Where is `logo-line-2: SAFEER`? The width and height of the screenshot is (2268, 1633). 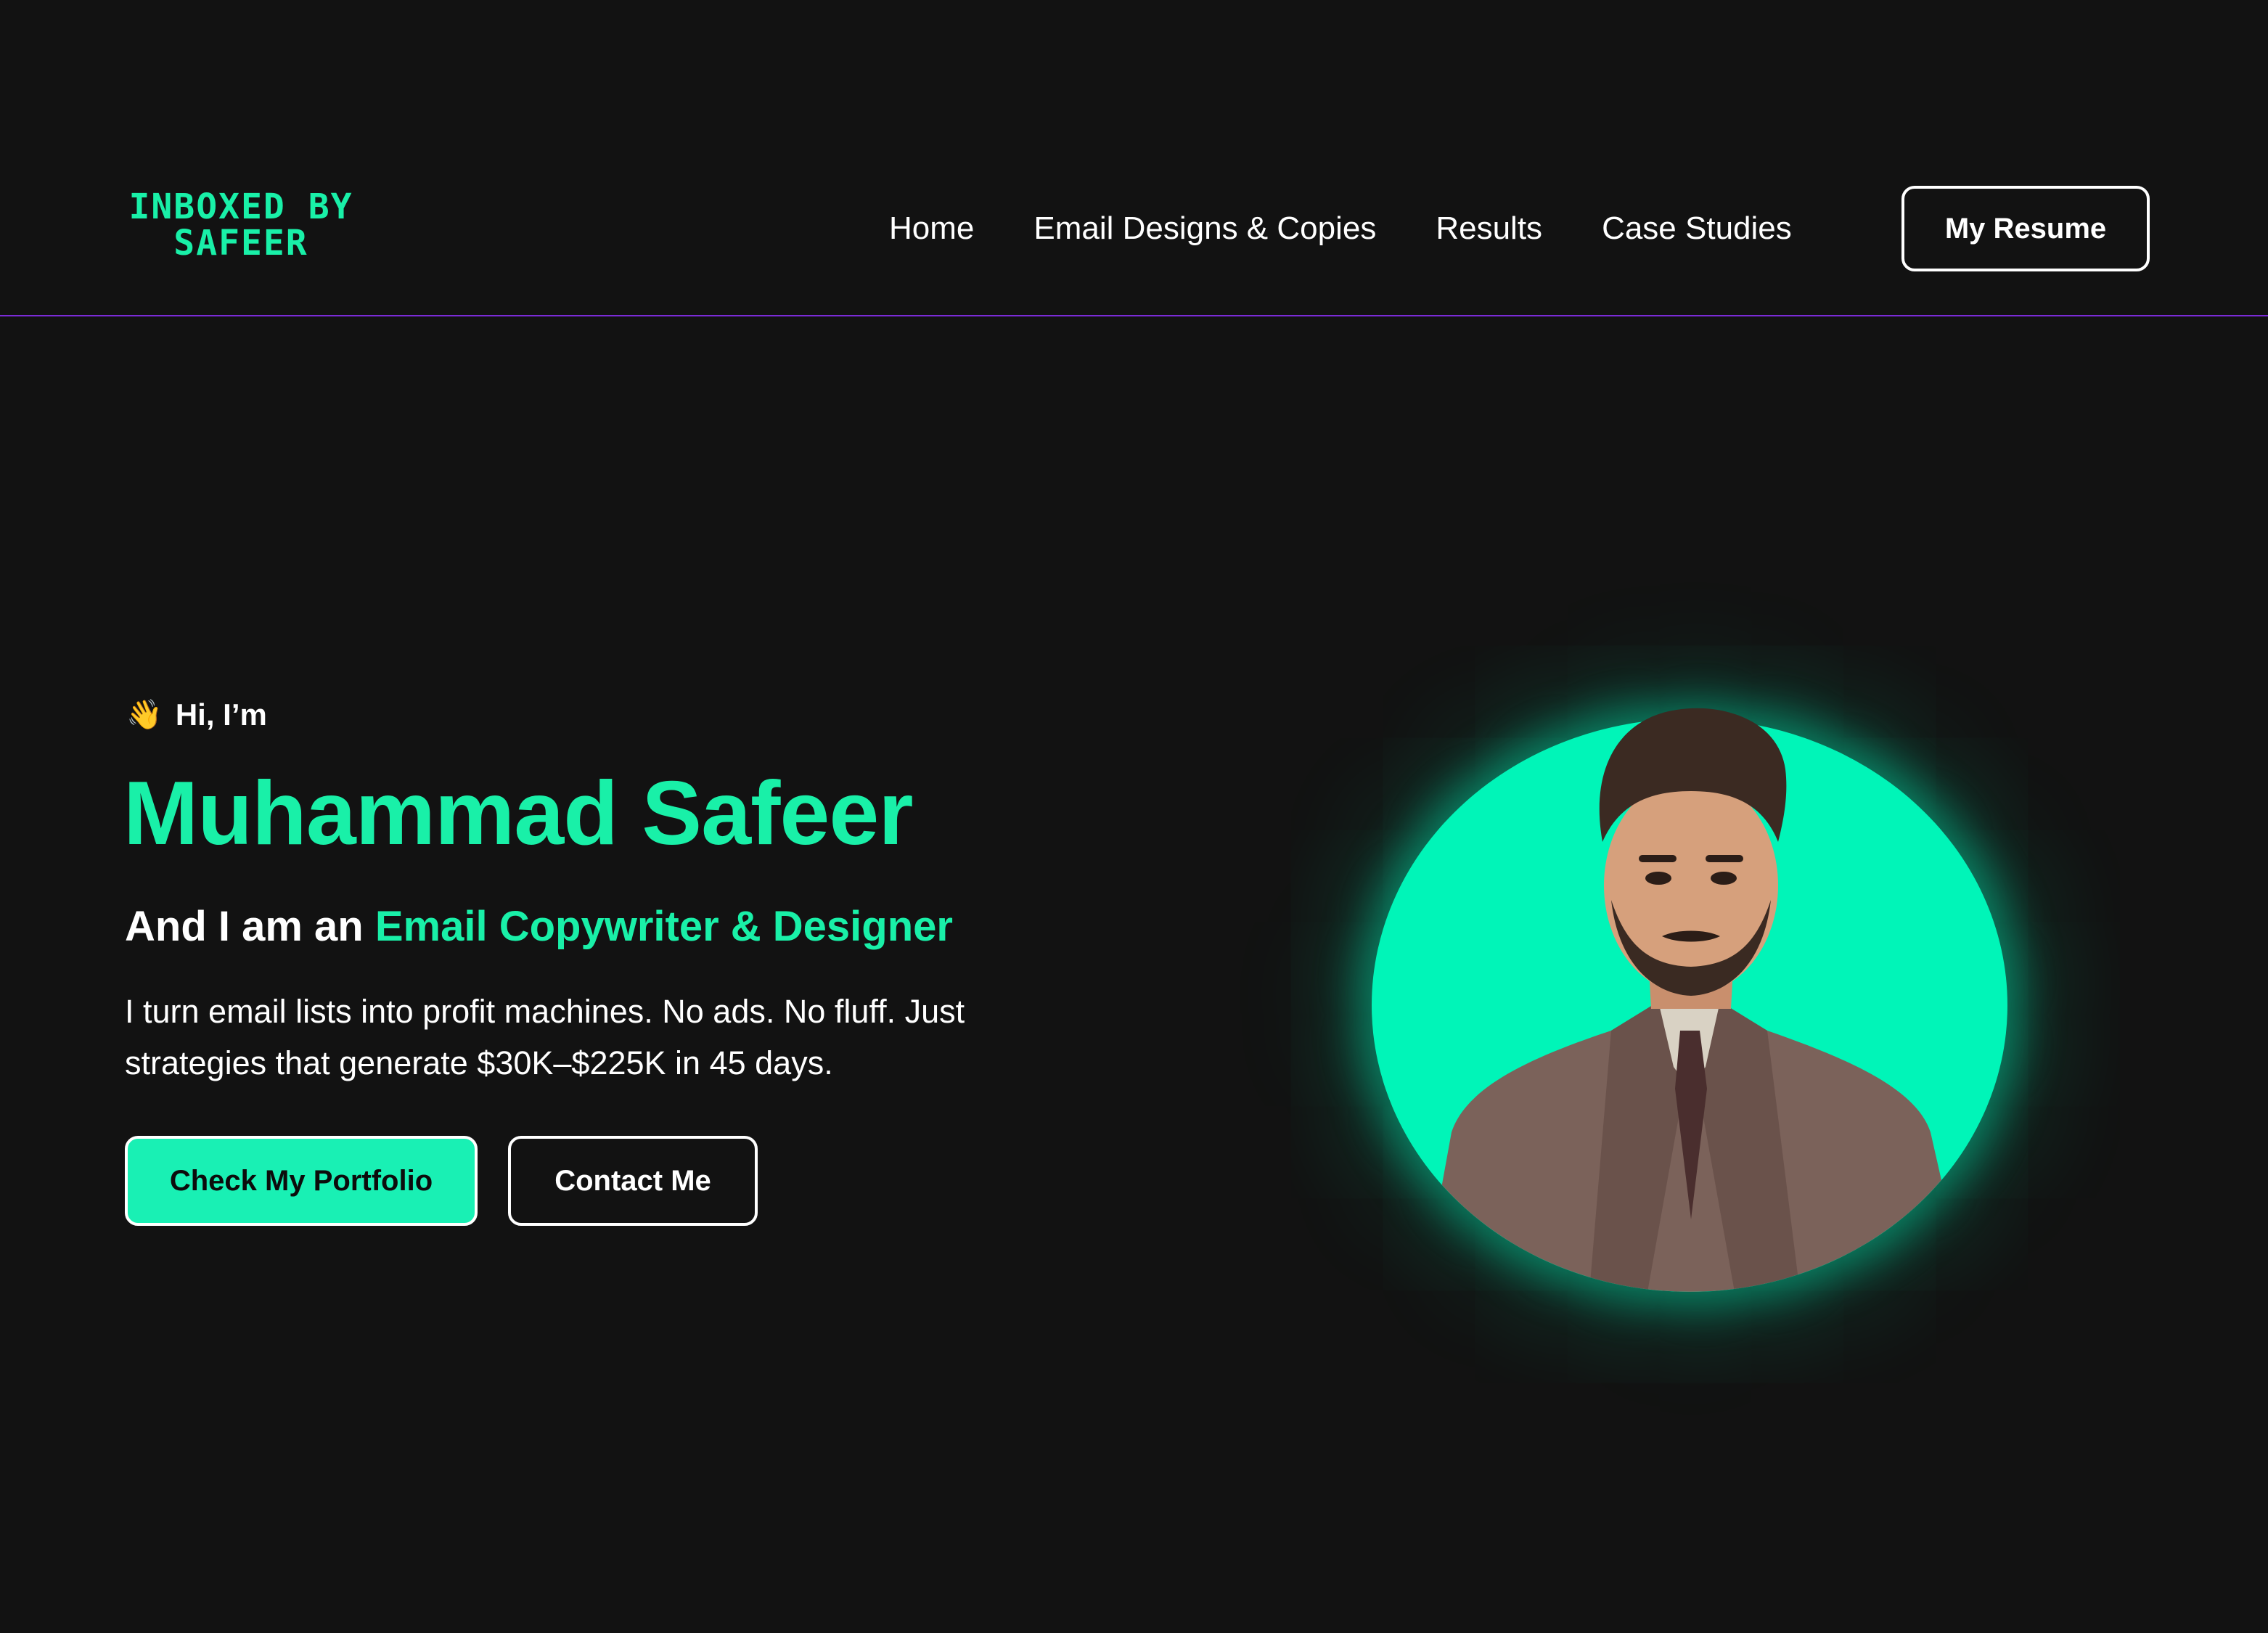 logo-line-2: SAFEER is located at coordinates (240, 243).